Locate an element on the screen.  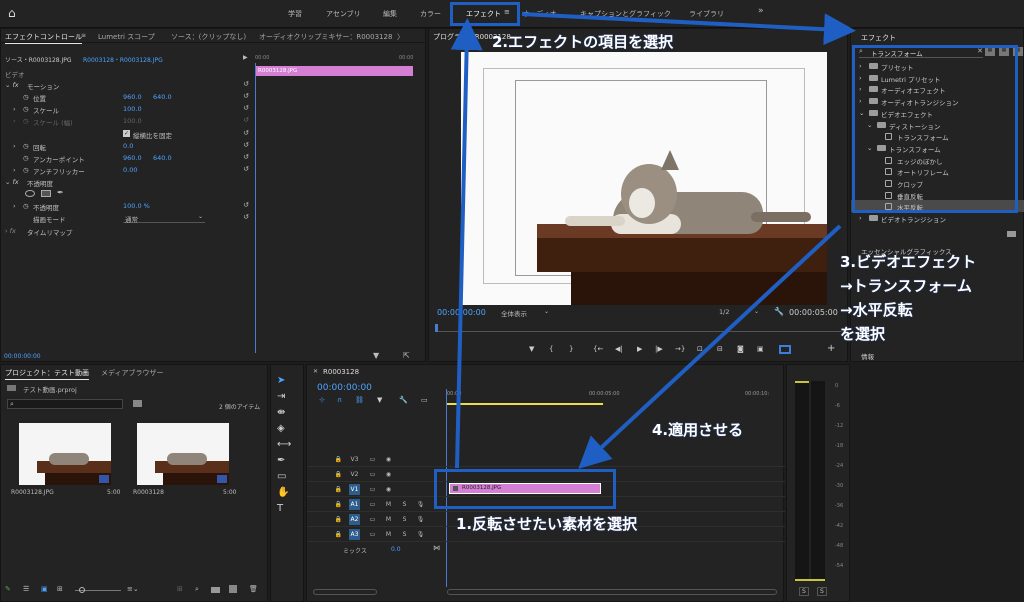
highlight-effects-tab is located at coordinates (485, 14).